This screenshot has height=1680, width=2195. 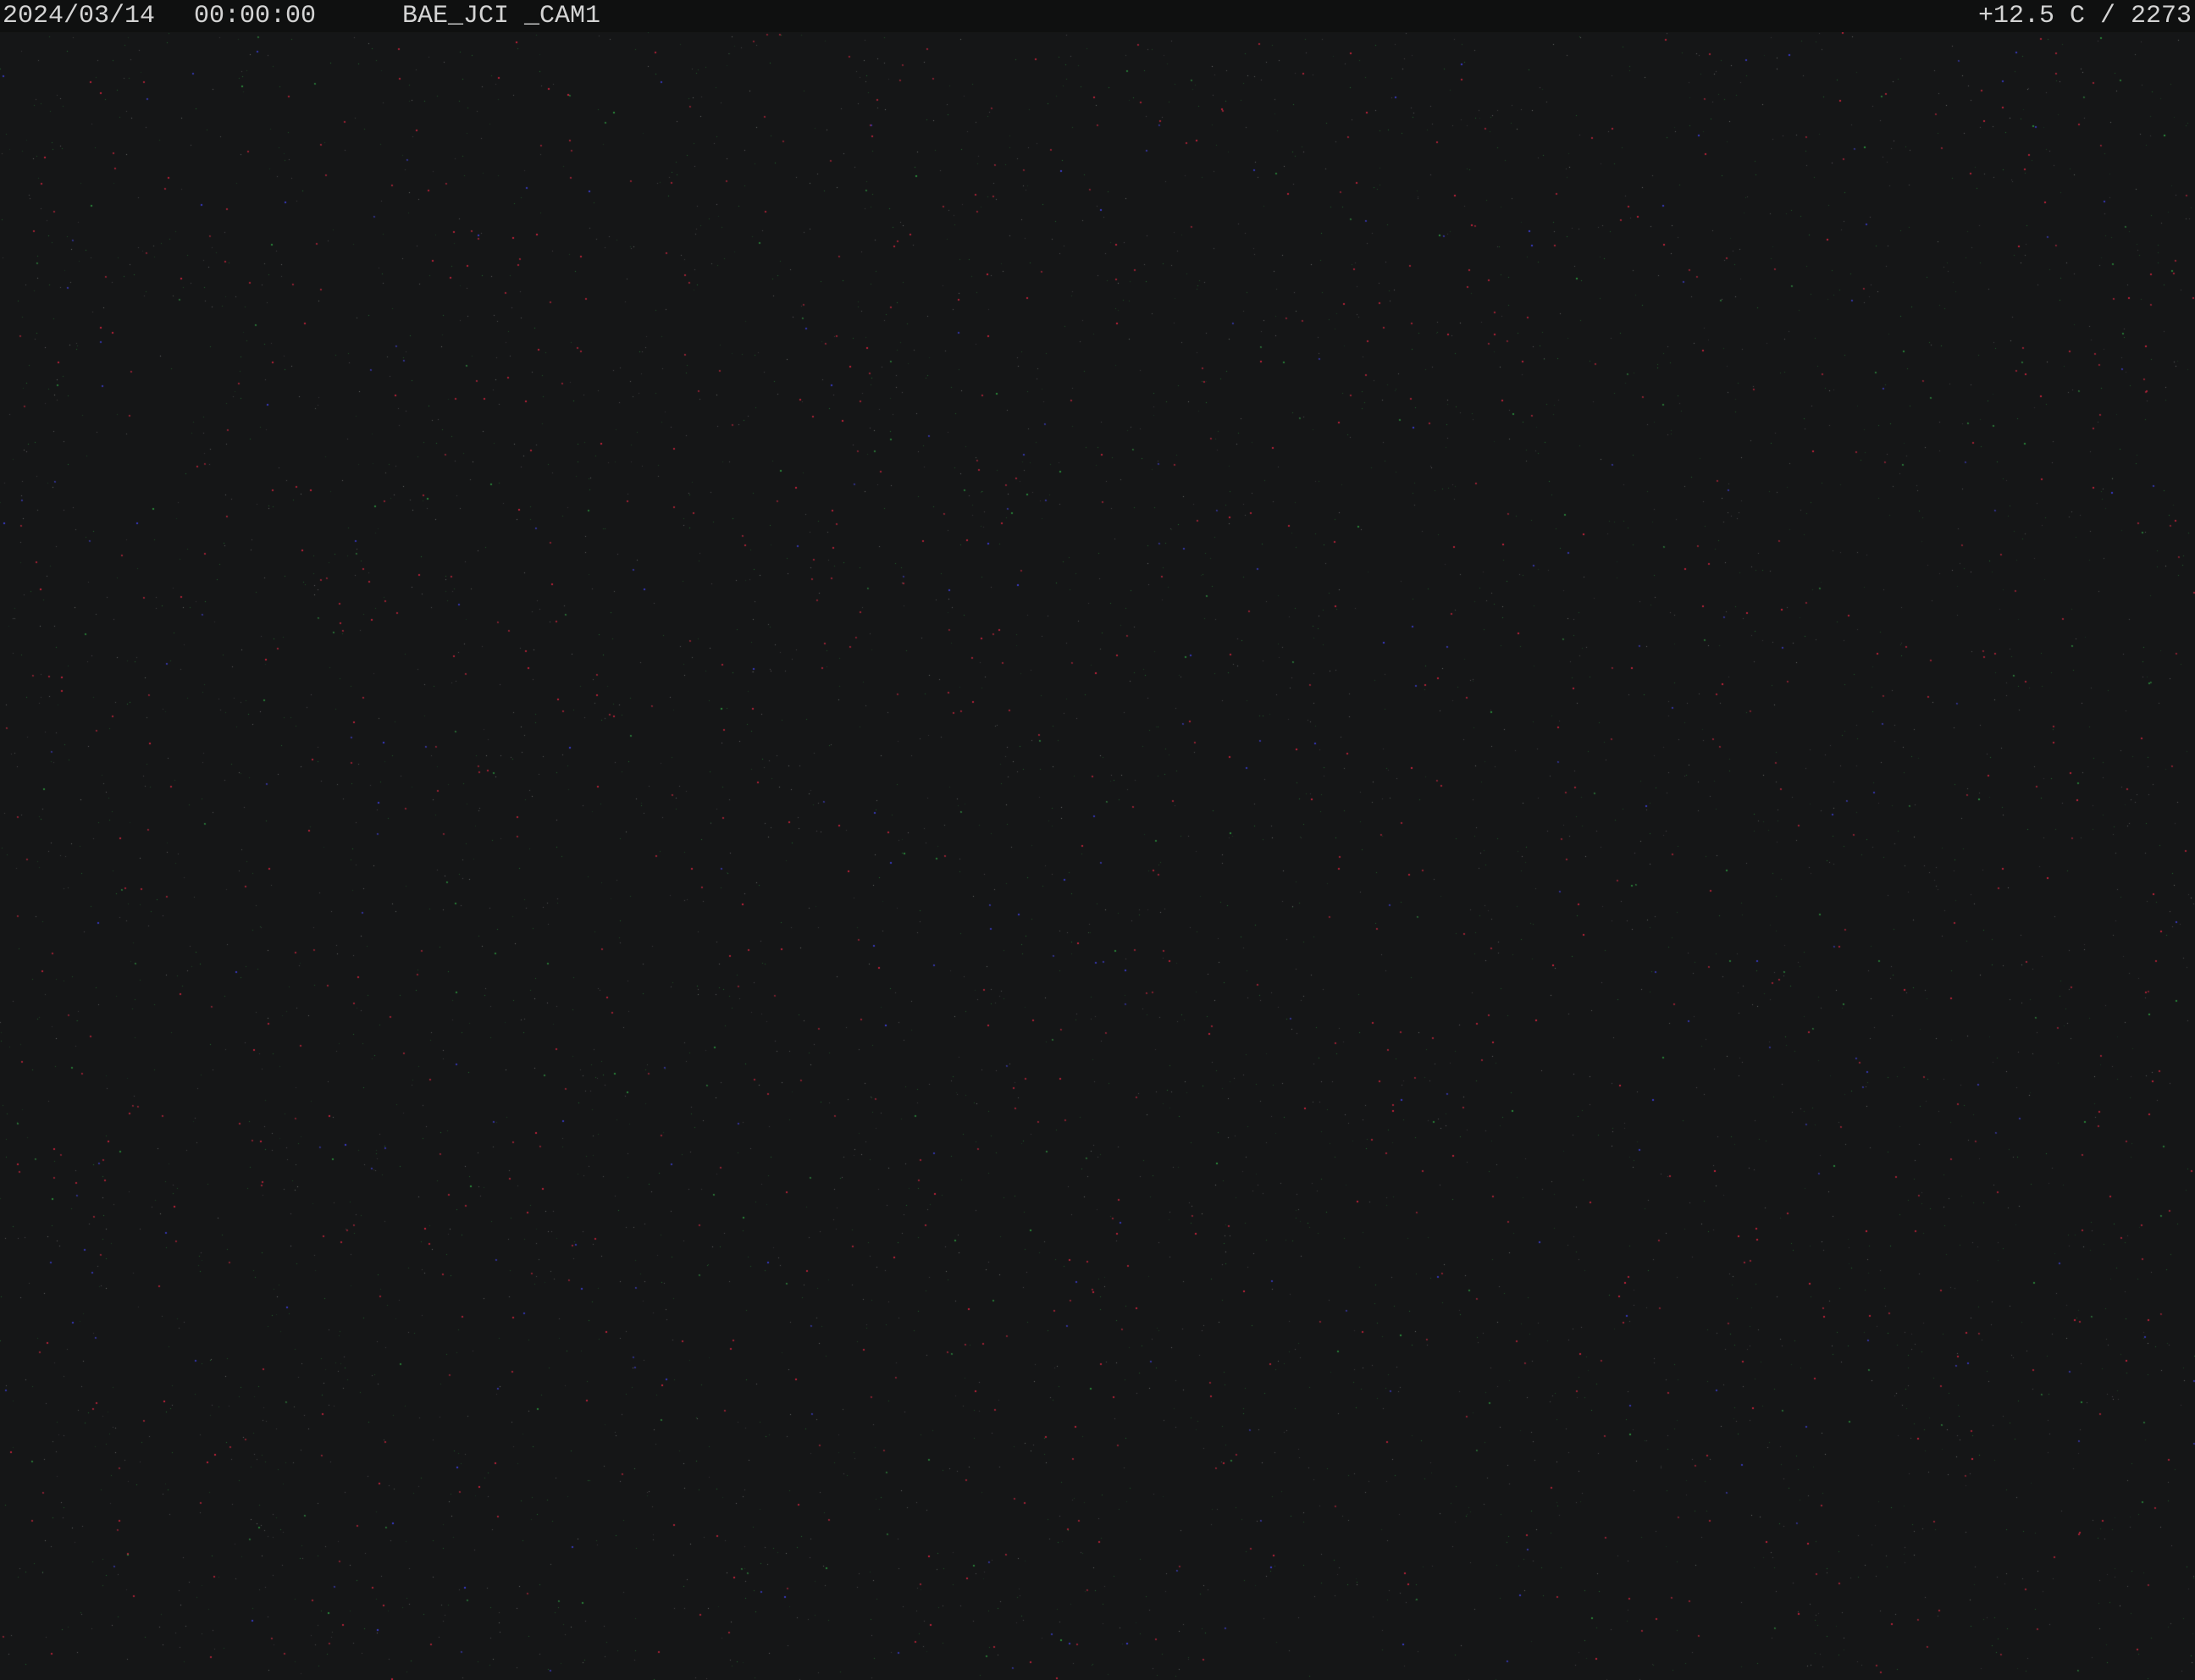 What do you see at coordinates (502, 16) in the screenshot?
I see `overlay-camera-id: BAE_JCI _CAM1` at bounding box center [502, 16].